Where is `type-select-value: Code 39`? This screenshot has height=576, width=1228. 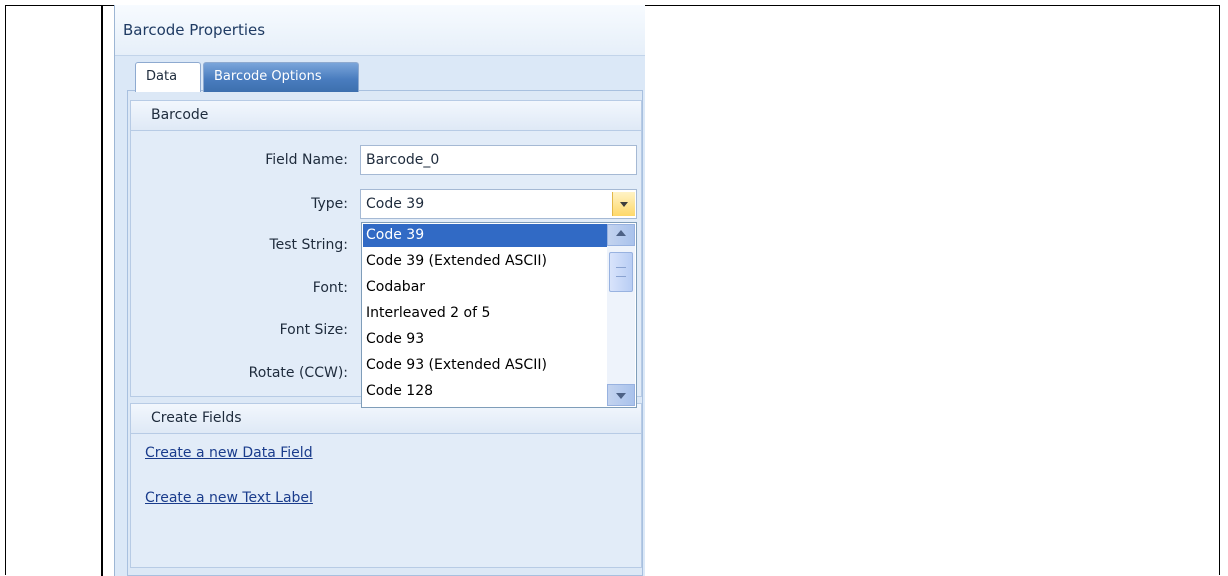 type-select-value: Code 39 is located at coordinates (395, 204).